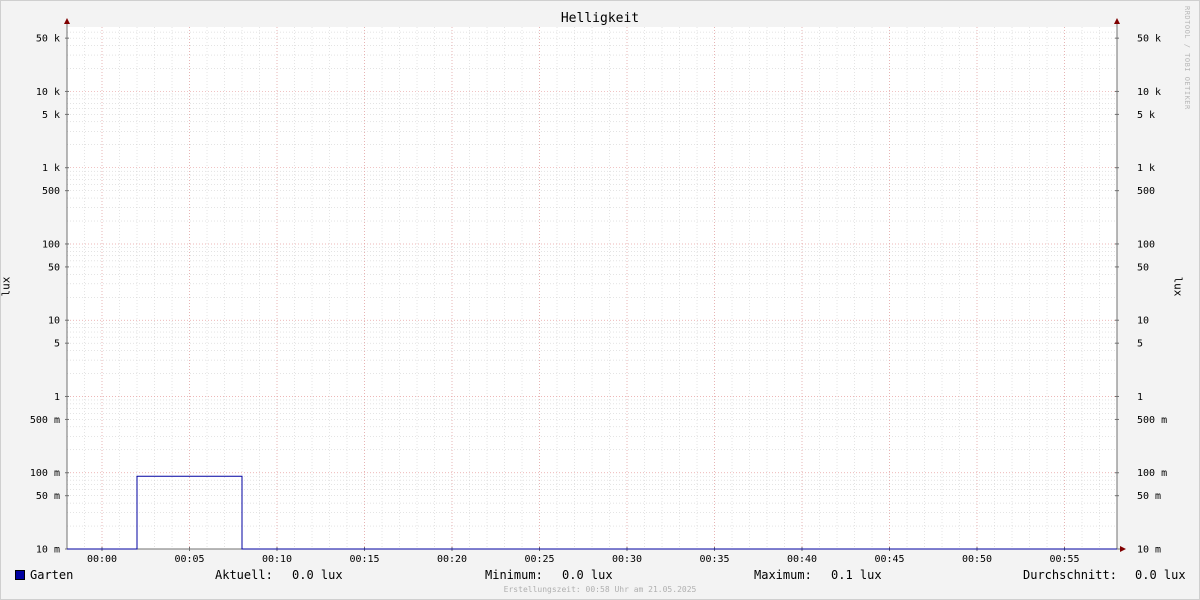 The image size is (1200, 600). Describe the element at coordinates (714, 559) in the screenshot. I see `x-tick-label: 00:35` at that location.